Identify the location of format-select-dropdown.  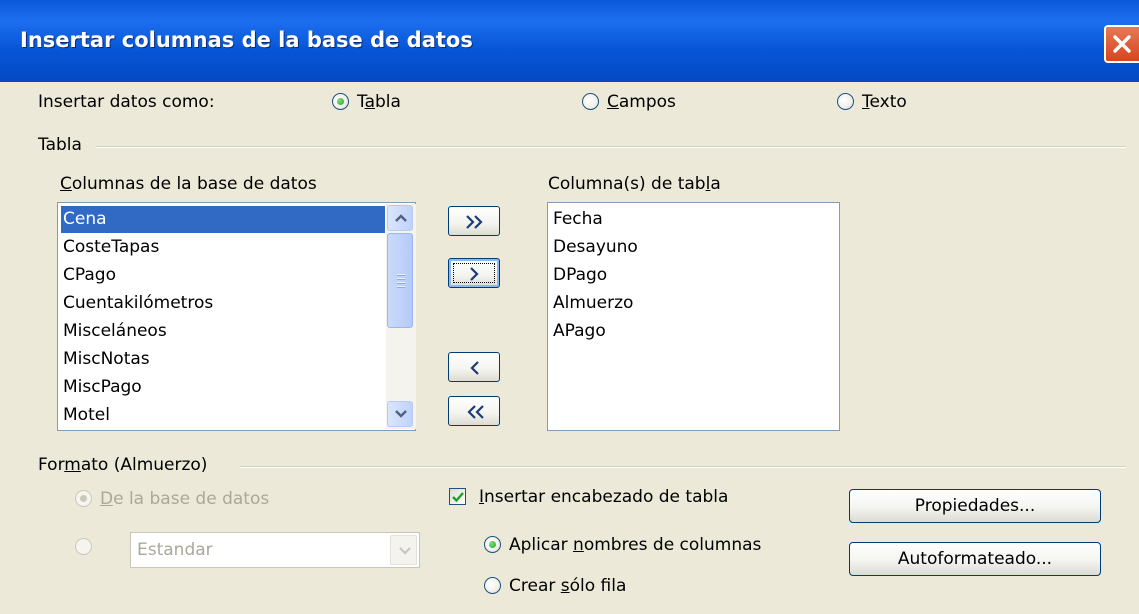
(403, 550).